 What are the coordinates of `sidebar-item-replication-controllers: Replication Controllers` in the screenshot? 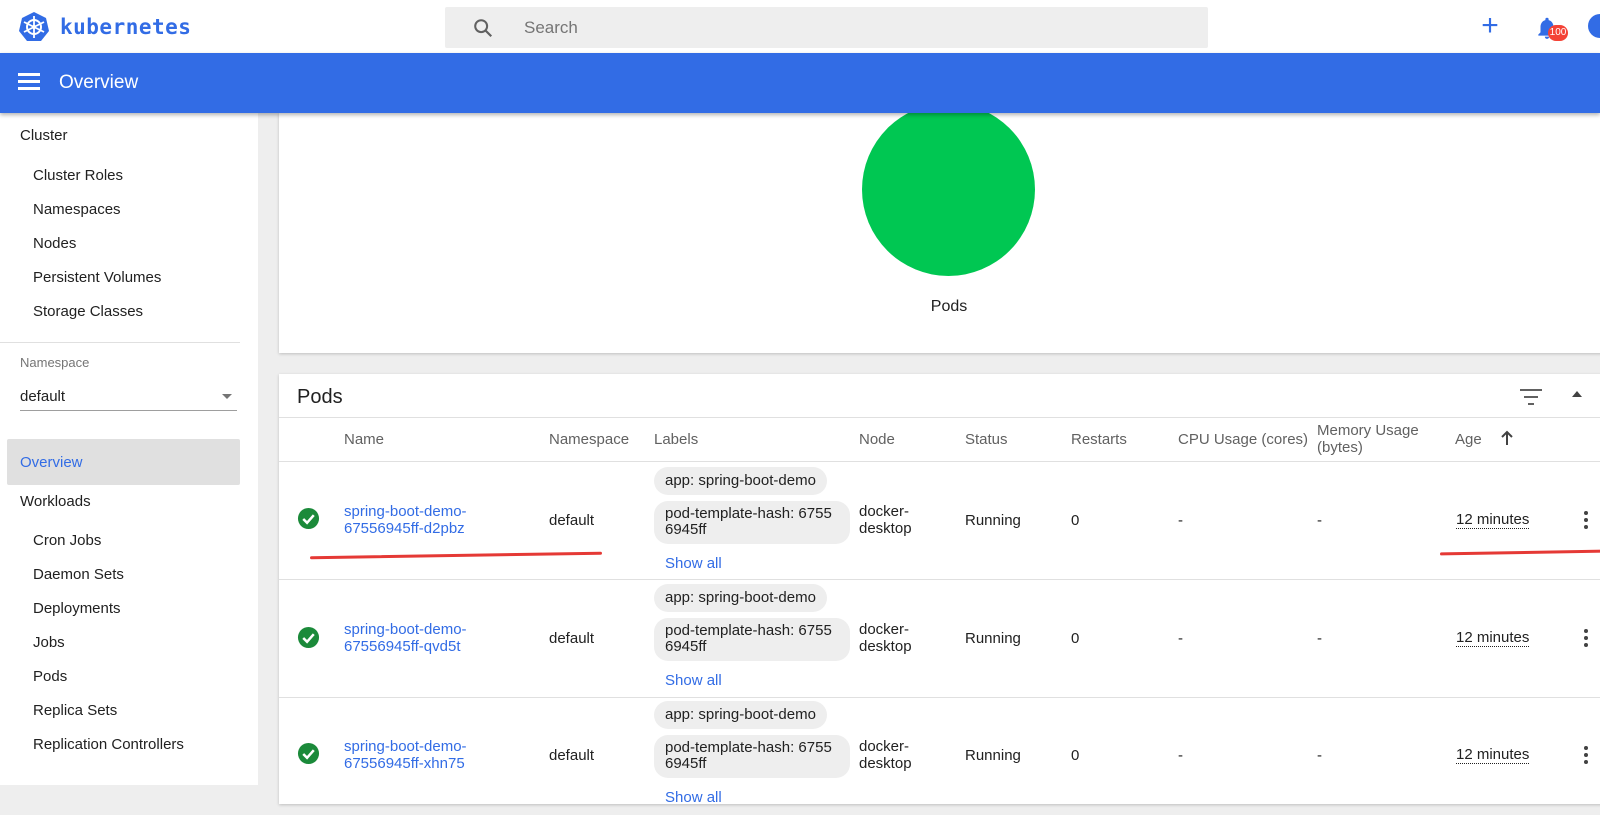 It's located at (108, 744).